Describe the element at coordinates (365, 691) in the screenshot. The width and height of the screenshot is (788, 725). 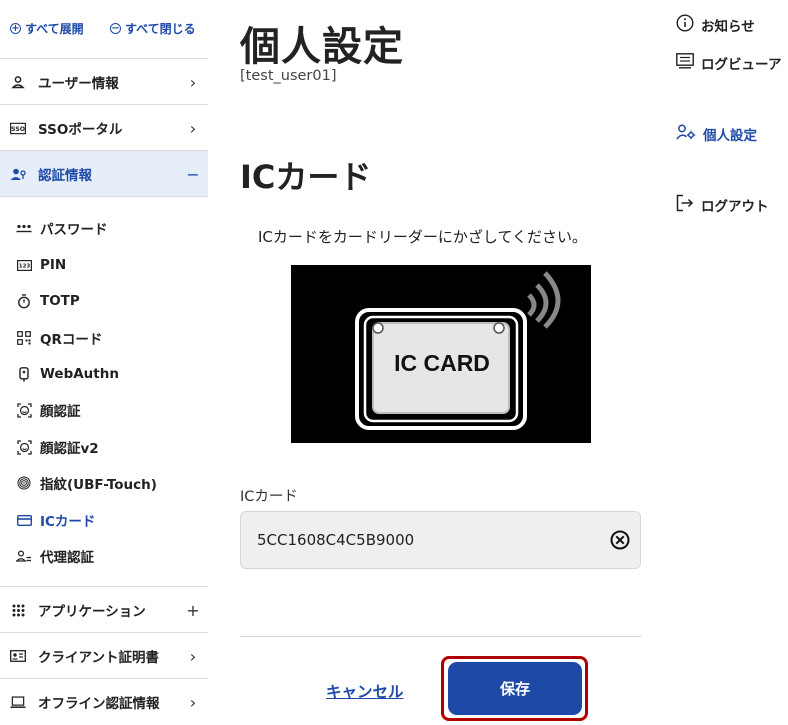
I see `cancel-button: キャンセル` at that location.